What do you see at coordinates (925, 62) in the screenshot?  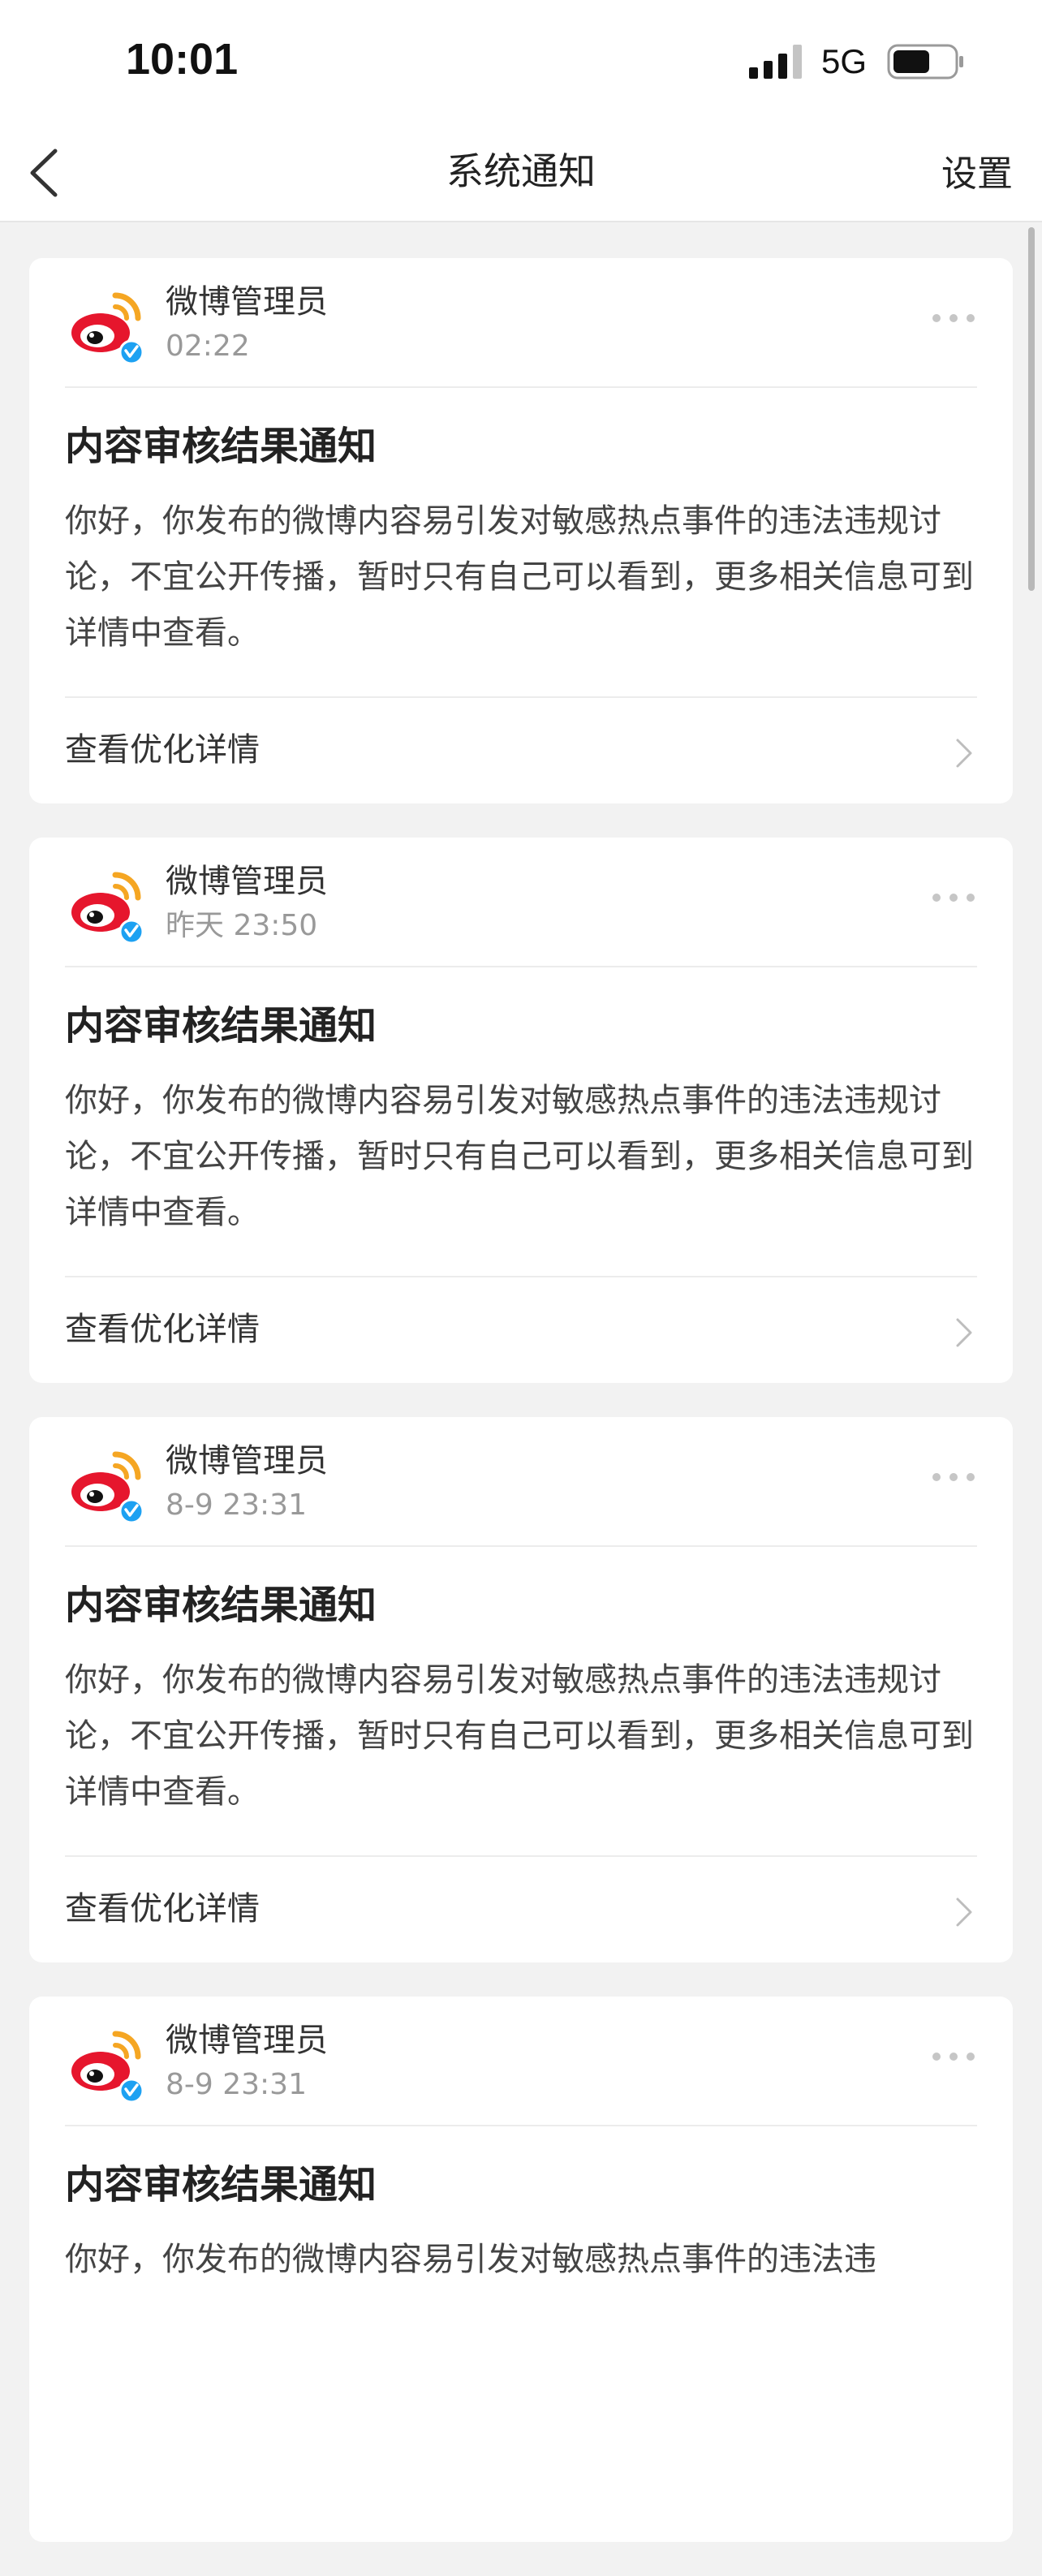 I see `battery-icon` at bounding box center [925, 62].